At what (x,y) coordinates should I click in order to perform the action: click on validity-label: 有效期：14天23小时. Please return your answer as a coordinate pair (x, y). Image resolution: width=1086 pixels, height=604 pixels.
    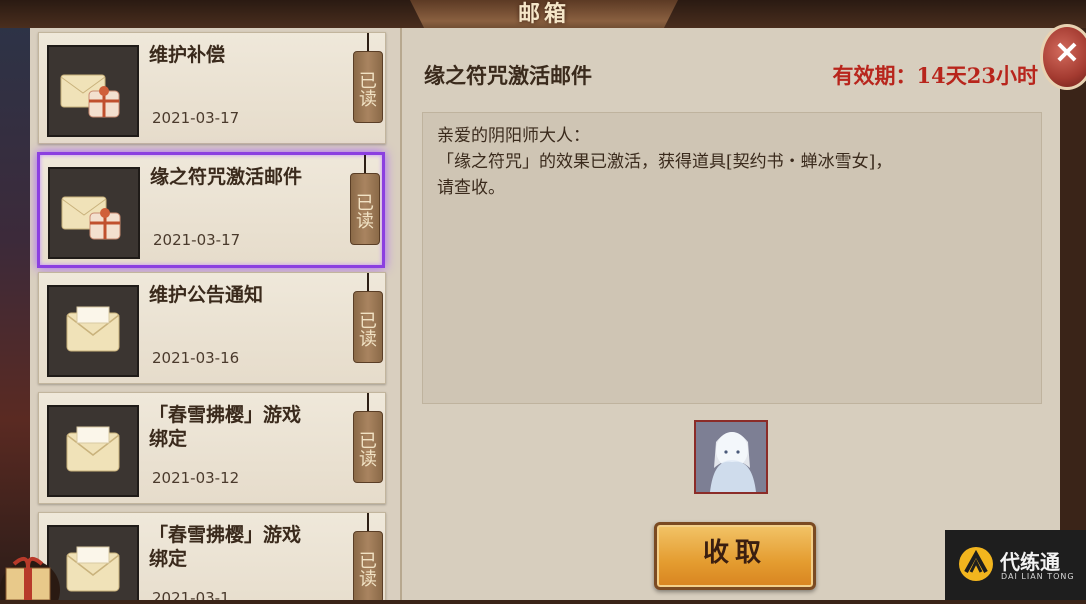
    Looking at the image, I should click on (935, 75).